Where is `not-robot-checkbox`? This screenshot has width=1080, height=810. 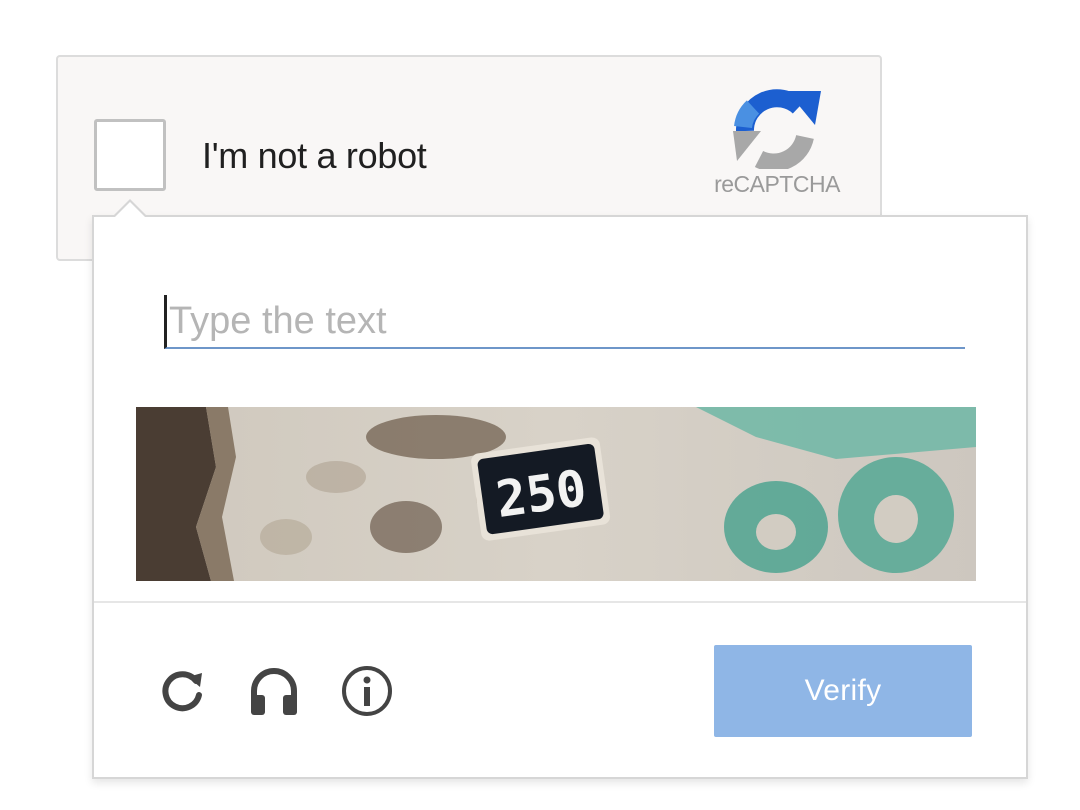 not-robot-checkbox is located at coordinates (130, 155).